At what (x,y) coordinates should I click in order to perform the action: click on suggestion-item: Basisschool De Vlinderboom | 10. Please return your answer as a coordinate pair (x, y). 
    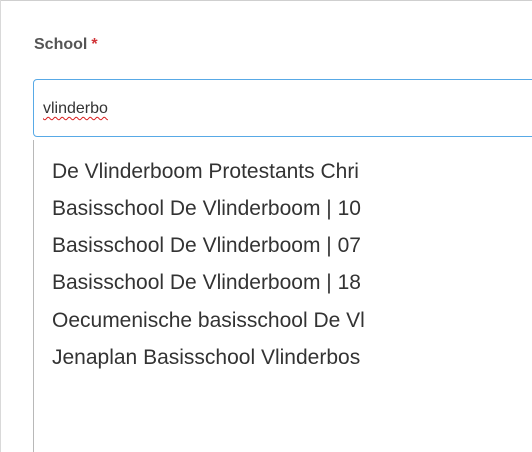
    Looking at the image, I should click on (292, 209).